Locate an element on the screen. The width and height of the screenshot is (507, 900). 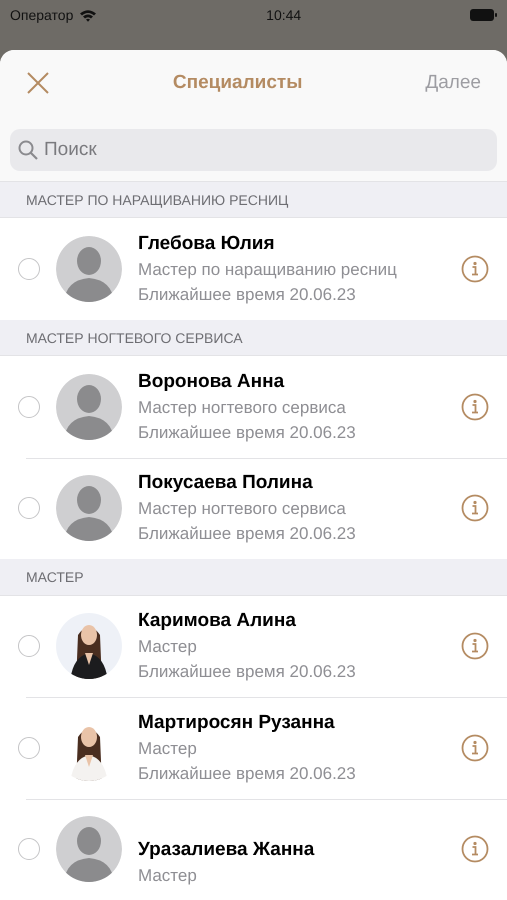
specialist-name: Глебова Юлия is located at coordinates (207, 244).